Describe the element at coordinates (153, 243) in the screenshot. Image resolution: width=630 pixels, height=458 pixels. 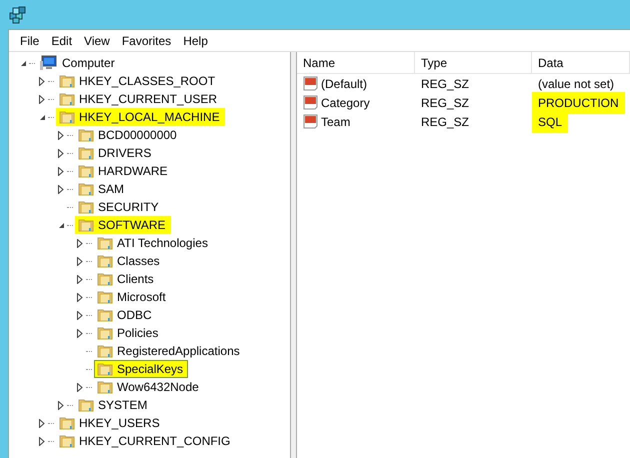
I see `tree-item: ATI Technologies` at that location.